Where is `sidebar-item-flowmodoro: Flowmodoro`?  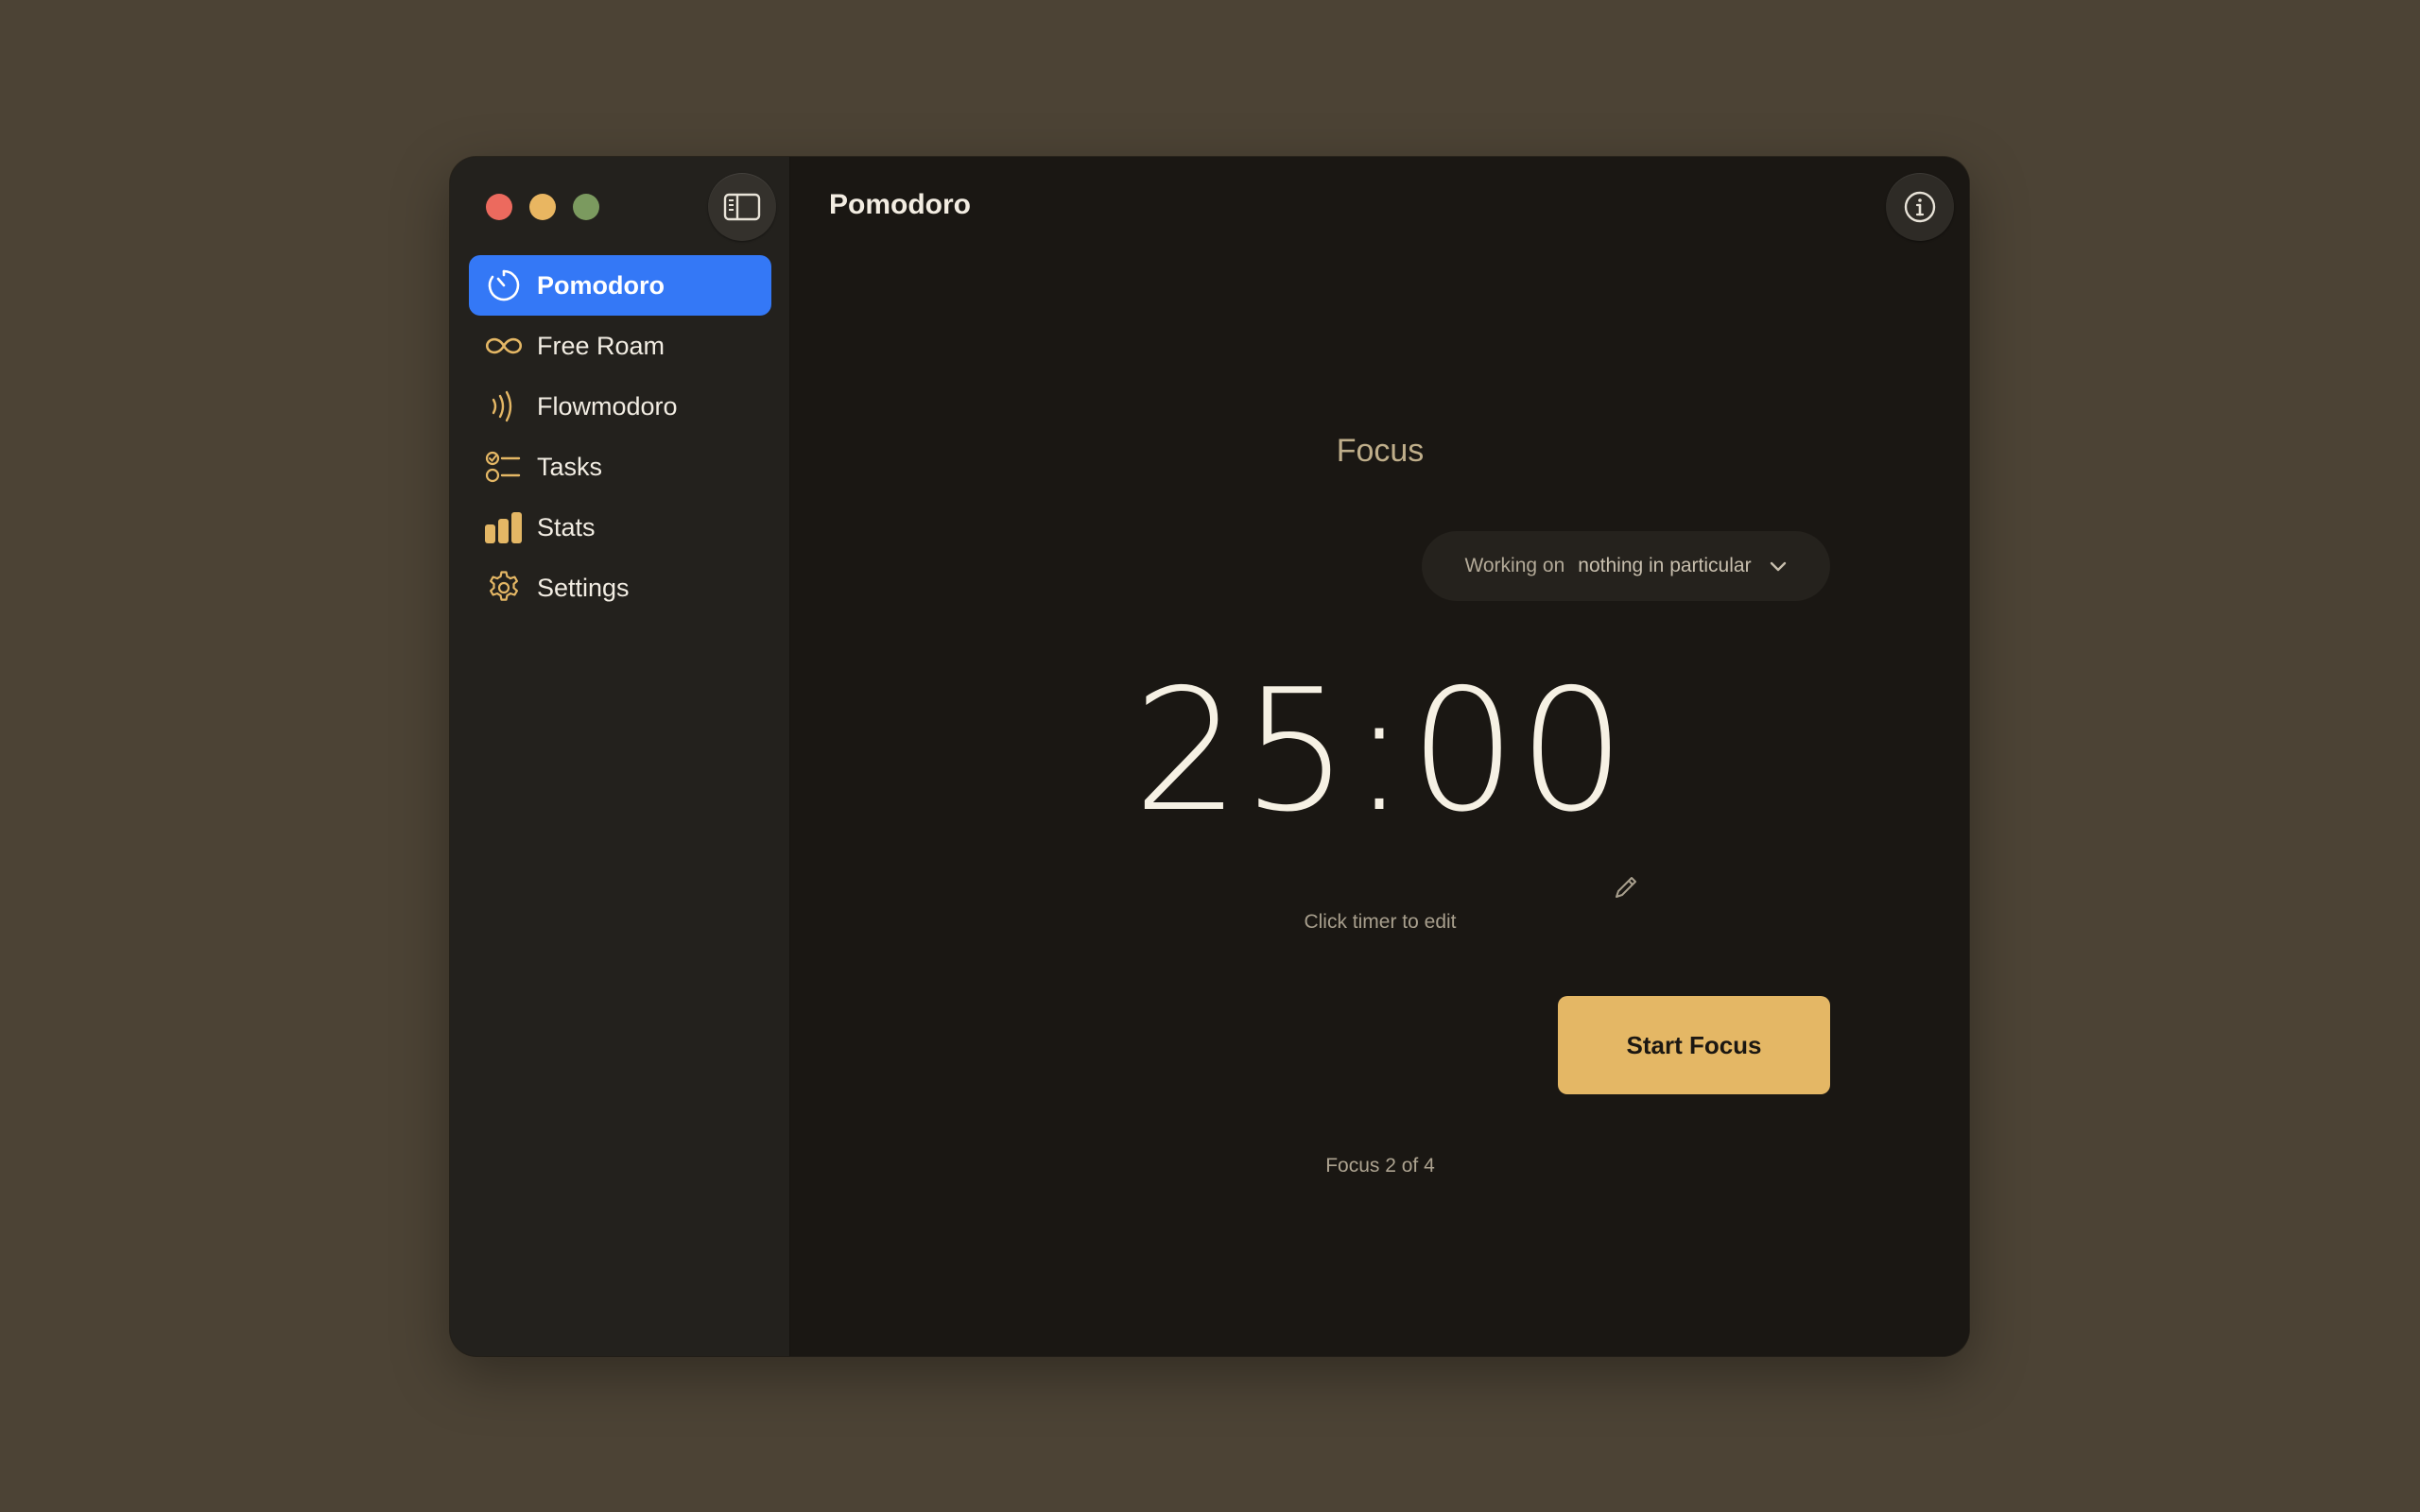
sidebar-item-flowmodoro: Flowmodoro is located at coordinates (620, 406).